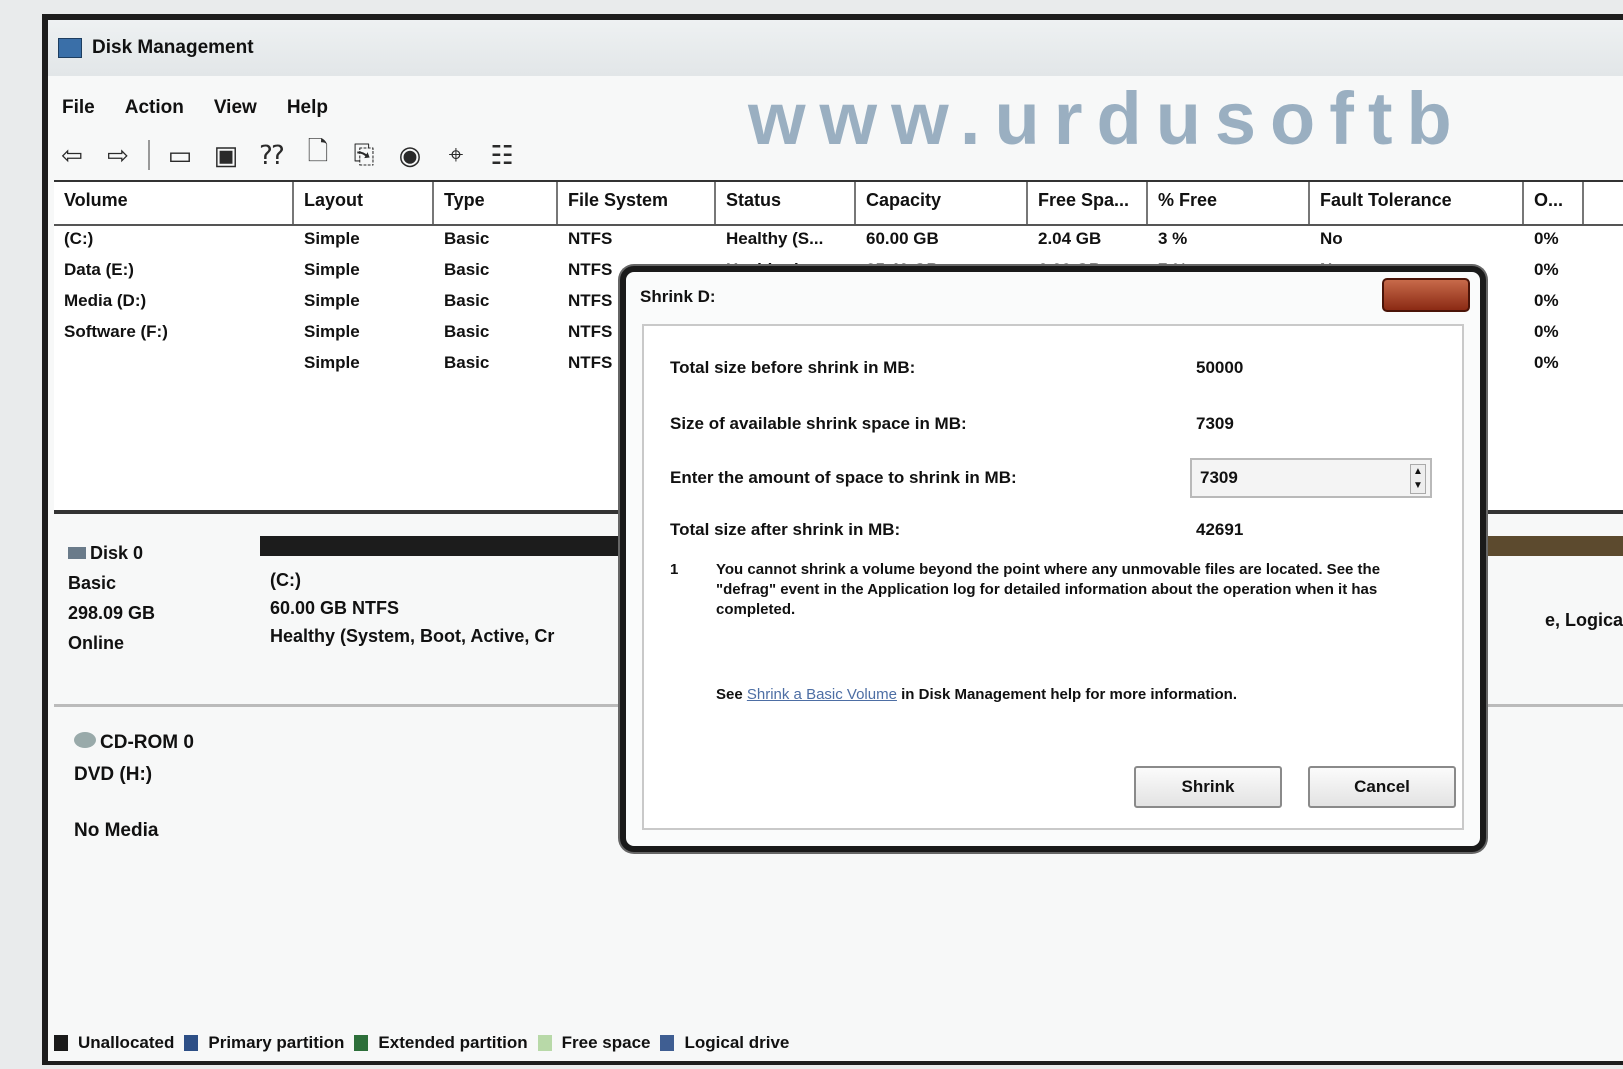 The height and width of the screenshot is (1069, 1623). What do you see at coordinates (412, 636) in the screenshot?
I see `partition-status: Healthy (System, Boot, Active, Cr` at bounding box center [412, 636].